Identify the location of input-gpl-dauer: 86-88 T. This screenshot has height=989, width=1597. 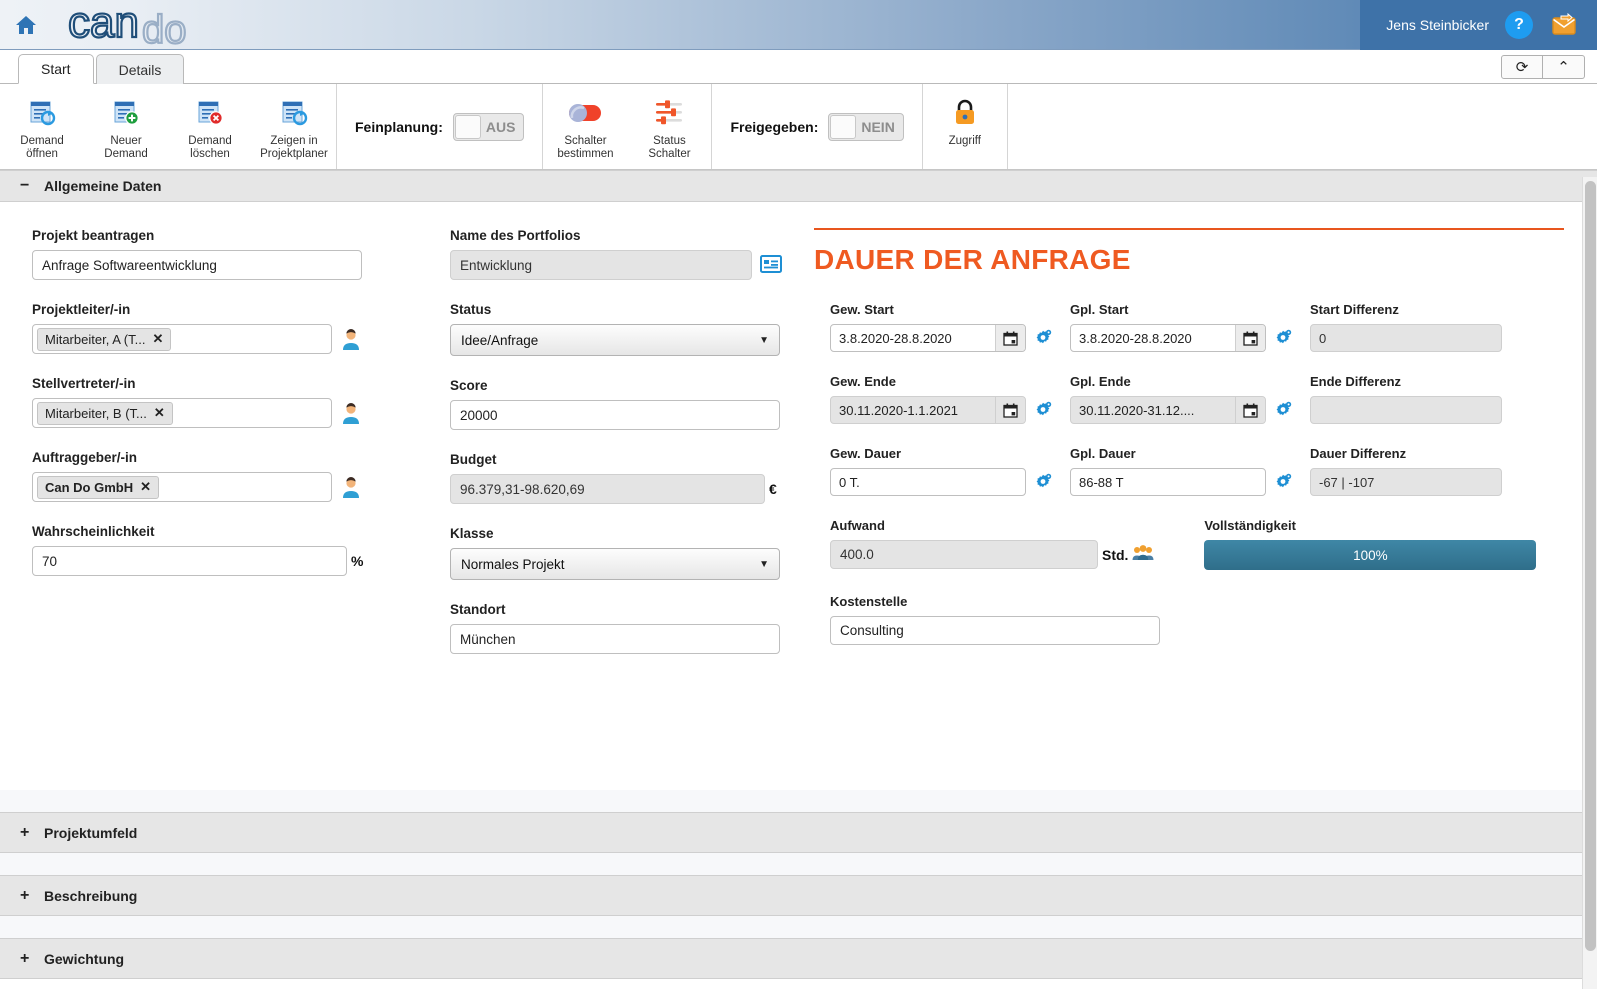
(1168, 482).